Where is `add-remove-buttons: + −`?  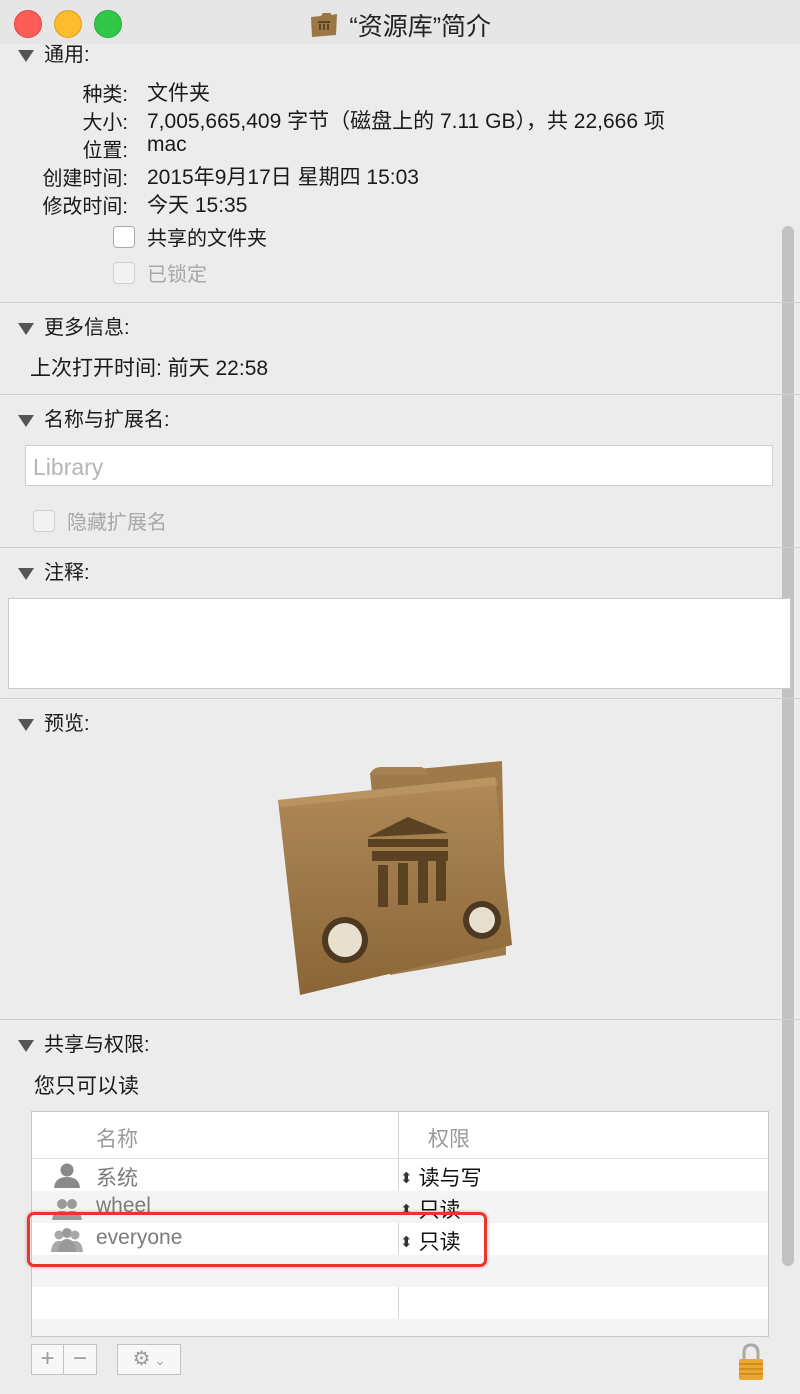
add-remove-buttons: + − is located at coordinates (64, 1359).